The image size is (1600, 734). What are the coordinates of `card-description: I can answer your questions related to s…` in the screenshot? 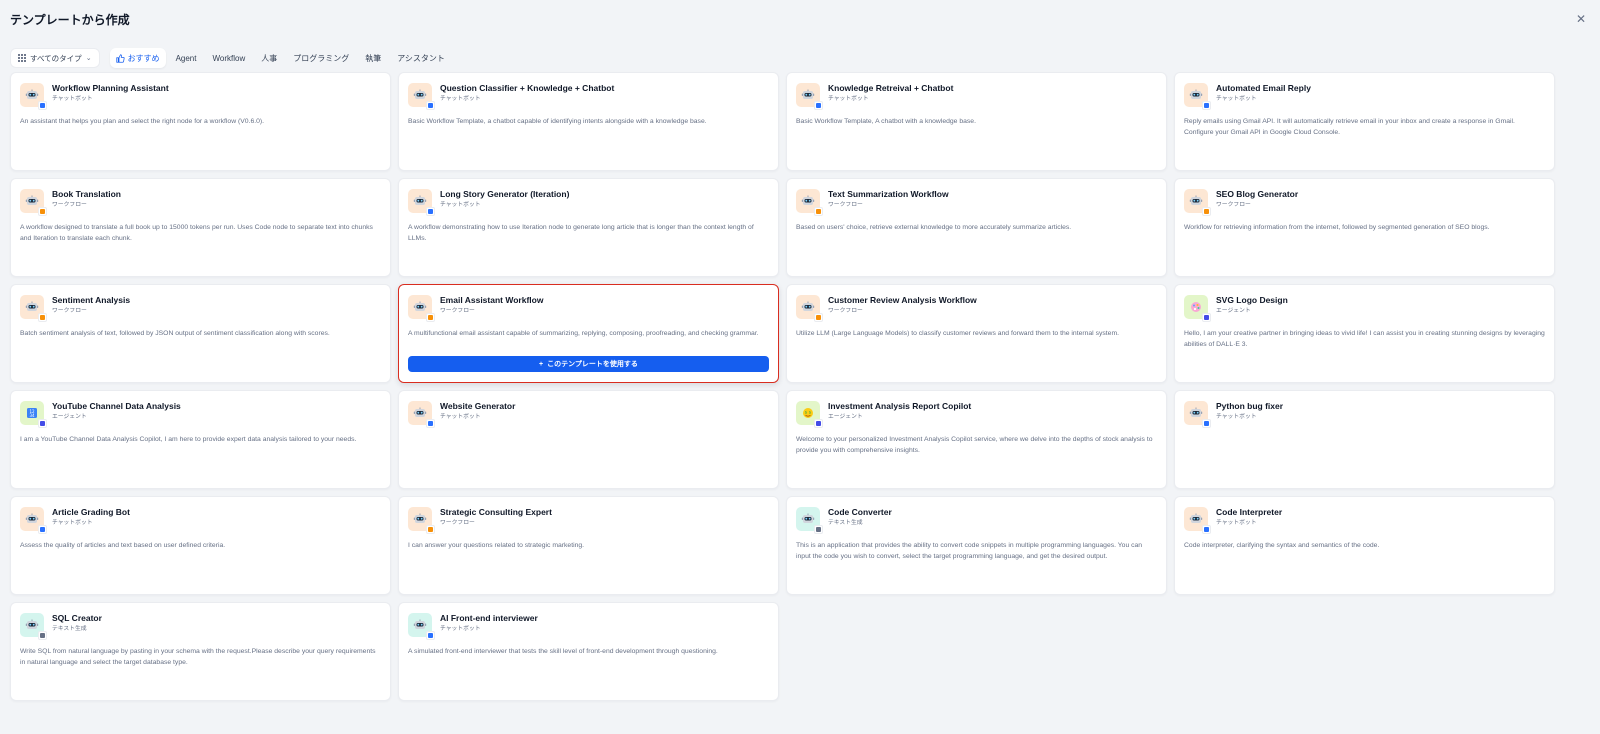 It's located at (496, 545).